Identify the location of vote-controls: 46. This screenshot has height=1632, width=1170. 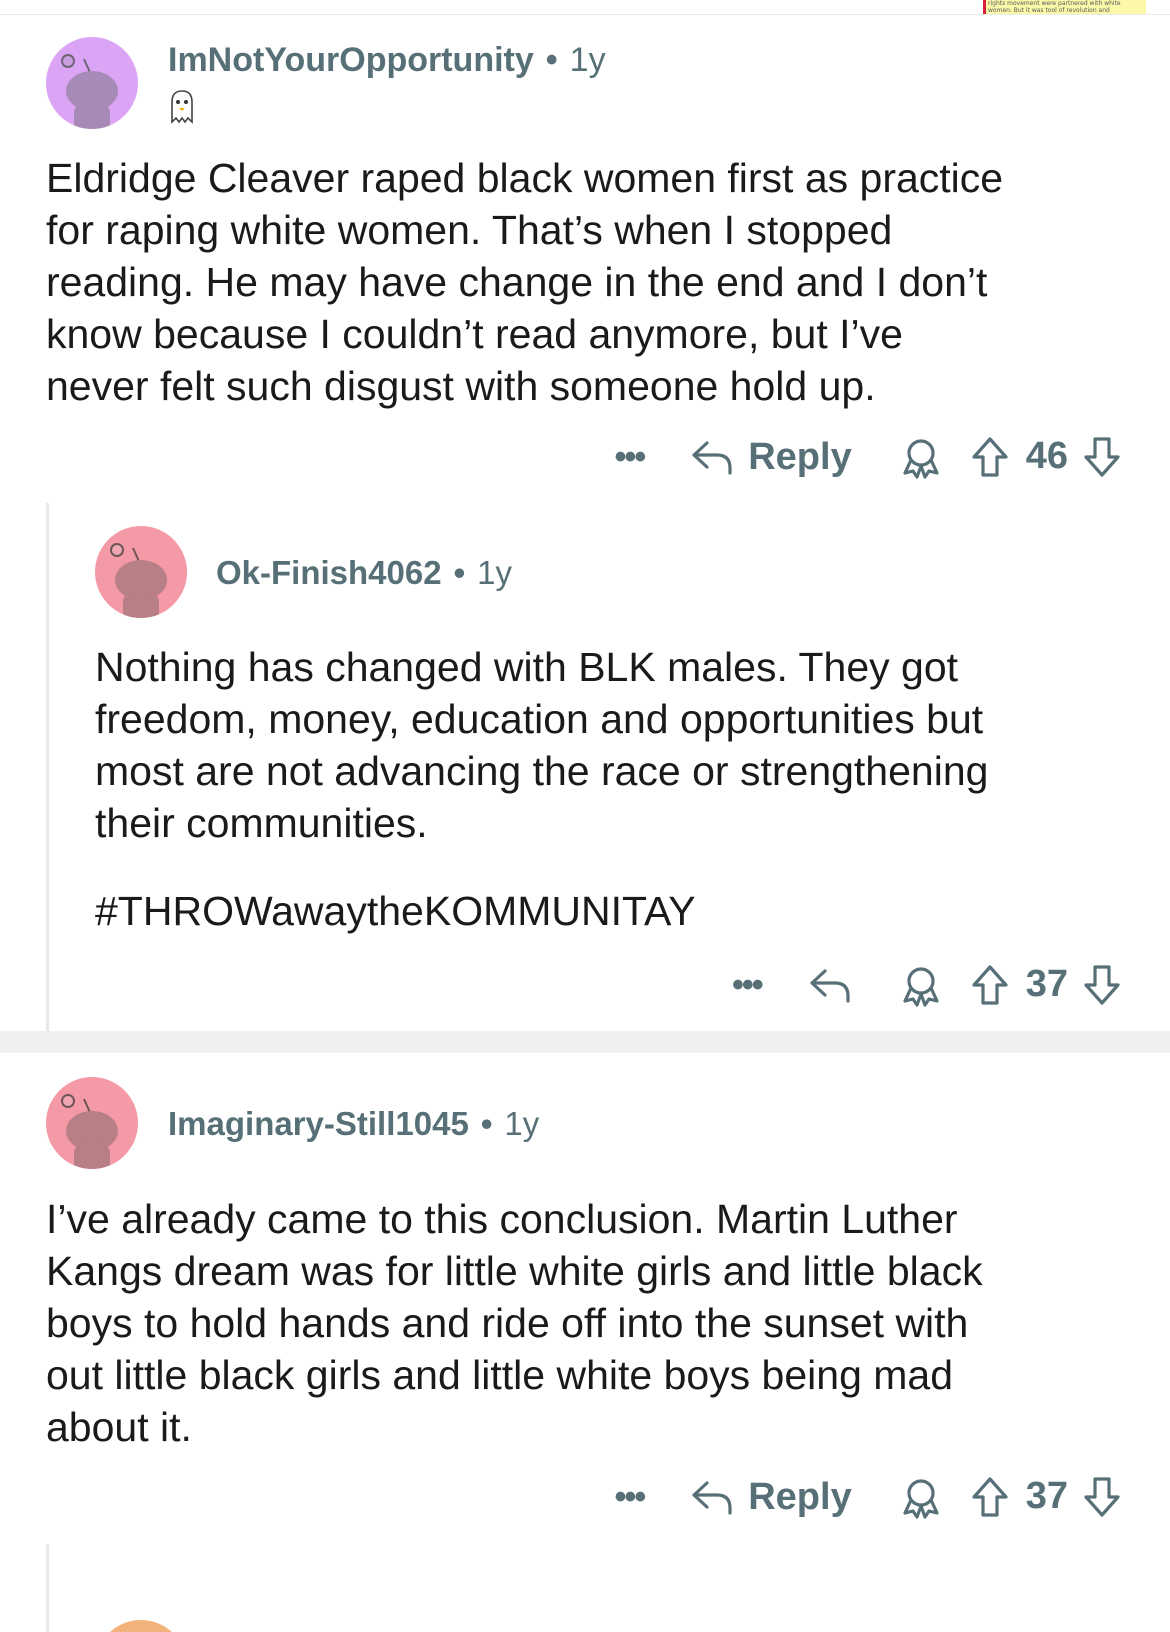
(1046, 457).